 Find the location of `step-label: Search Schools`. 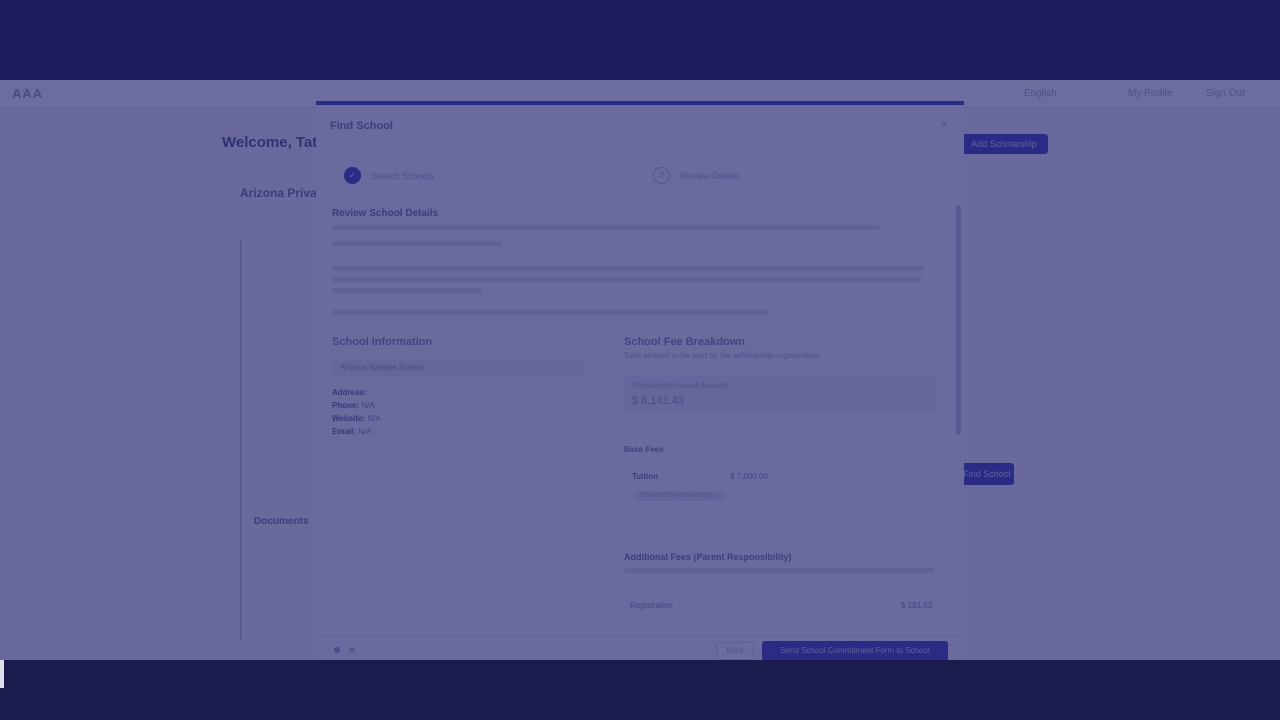

step-label: Search Schools is located at coordinates (403, 175).